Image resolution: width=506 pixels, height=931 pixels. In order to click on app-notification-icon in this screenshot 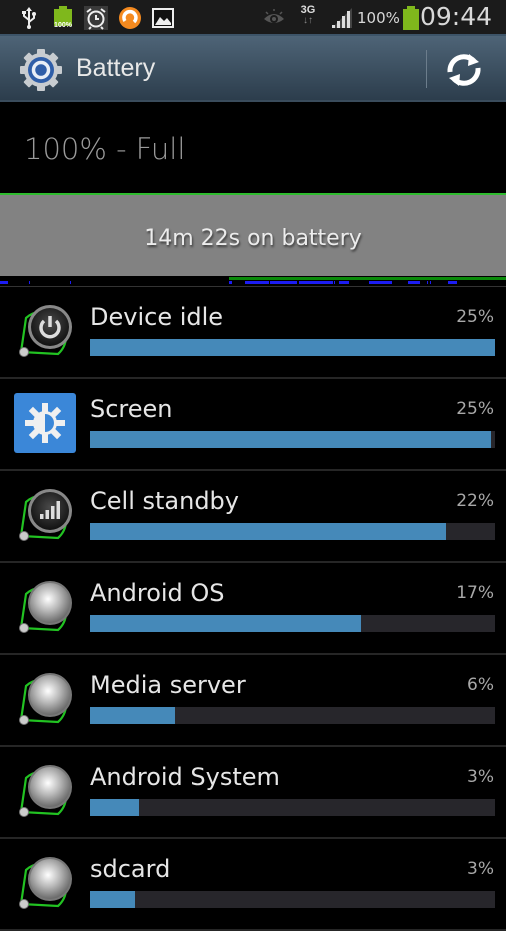, I will do `click(130, 18)`.